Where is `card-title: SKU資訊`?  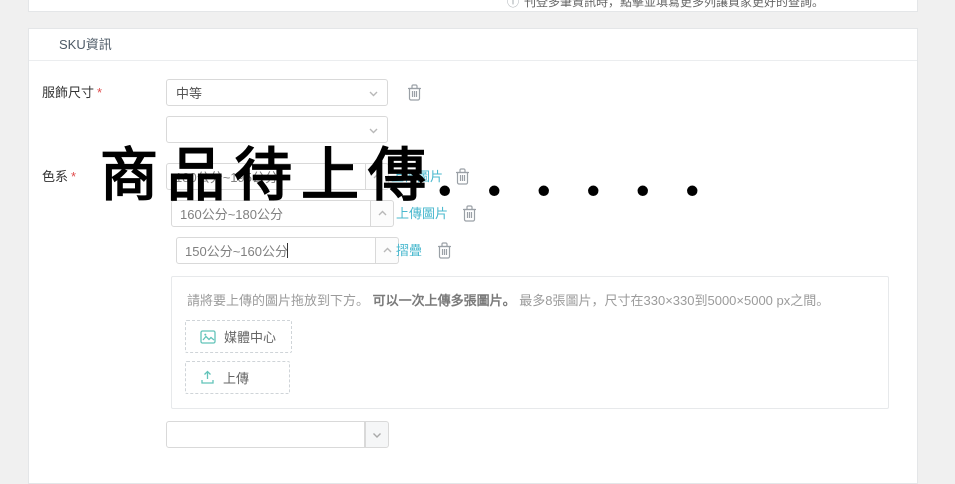 card-title: SKU資訊 is located at coordinates (473, 45).